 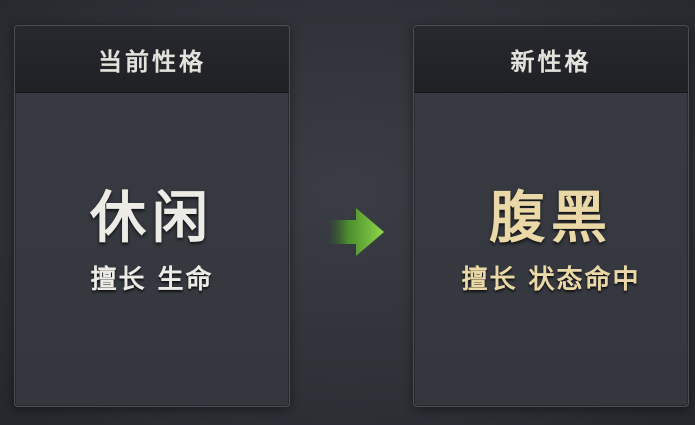 I want to click on new-personality-title: 新性格, so click(x=551, y=61).